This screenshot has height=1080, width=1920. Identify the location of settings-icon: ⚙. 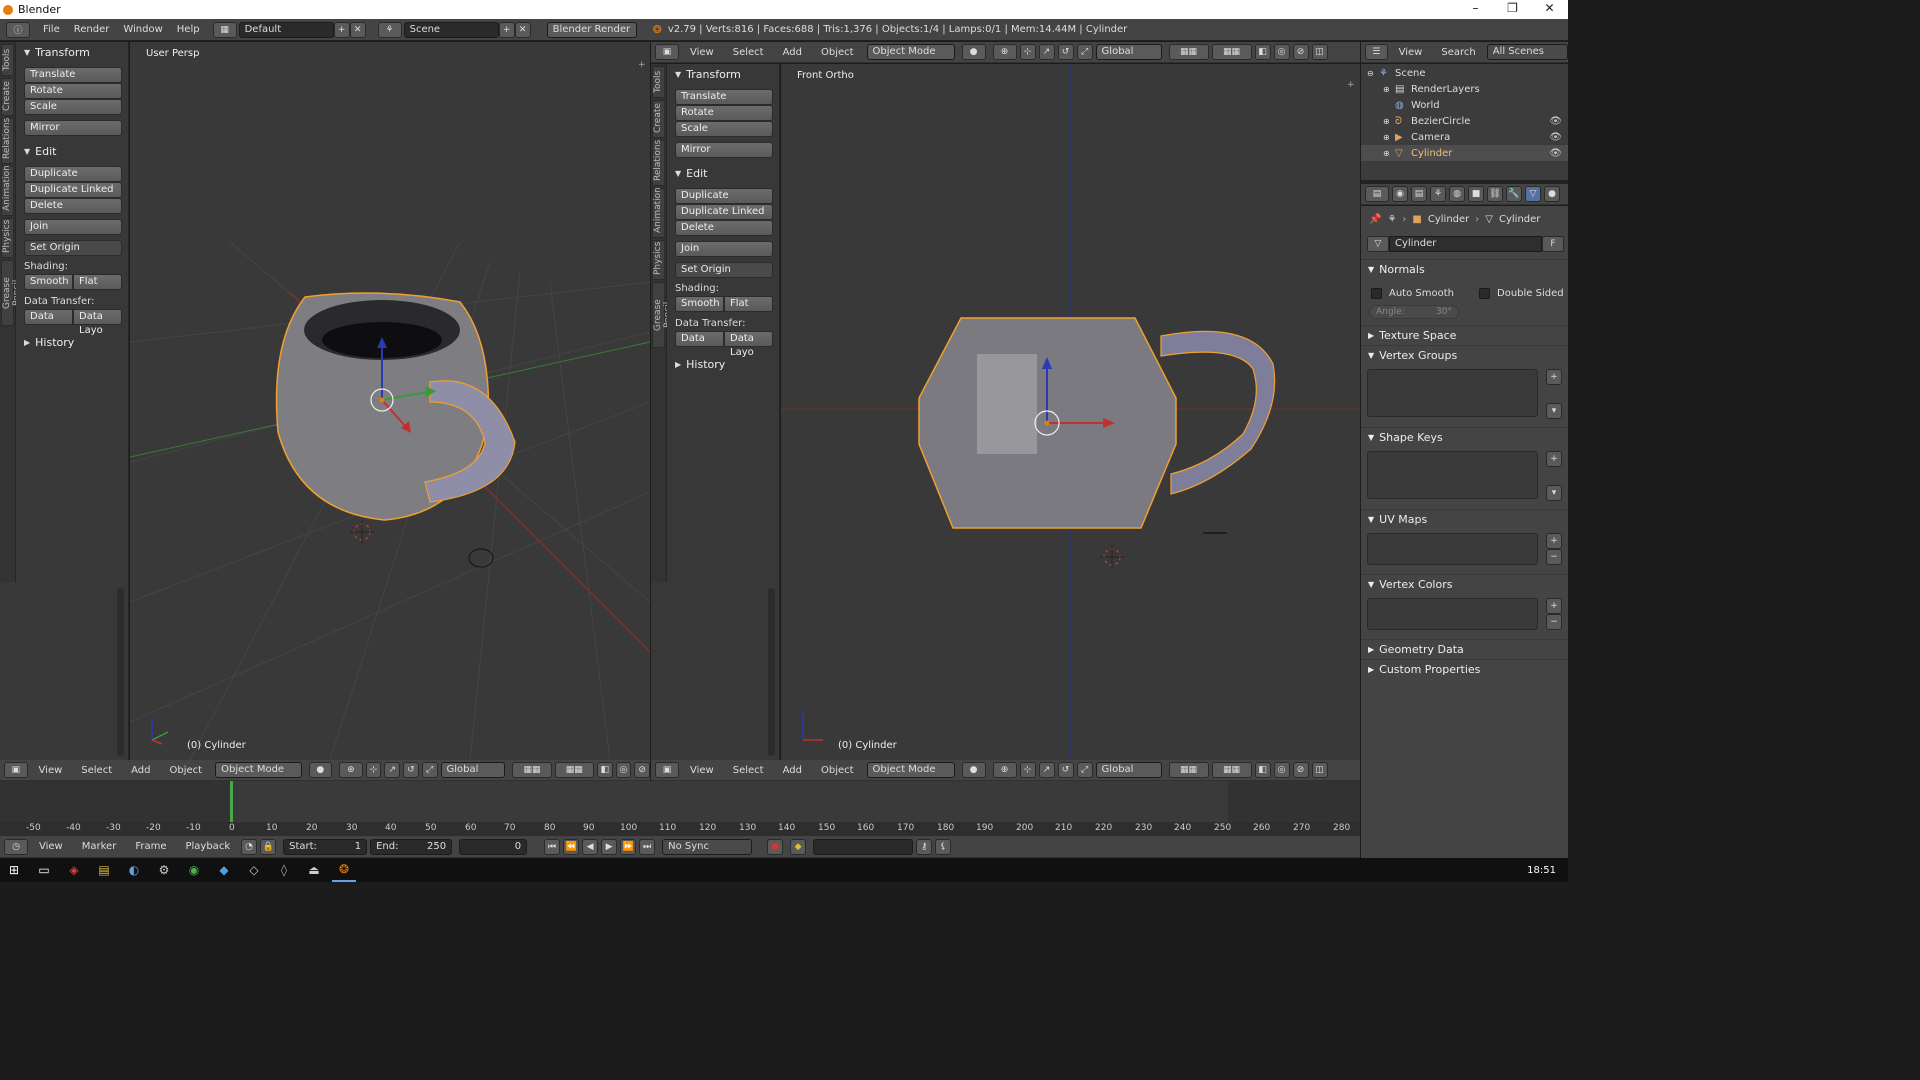
(164, 870).